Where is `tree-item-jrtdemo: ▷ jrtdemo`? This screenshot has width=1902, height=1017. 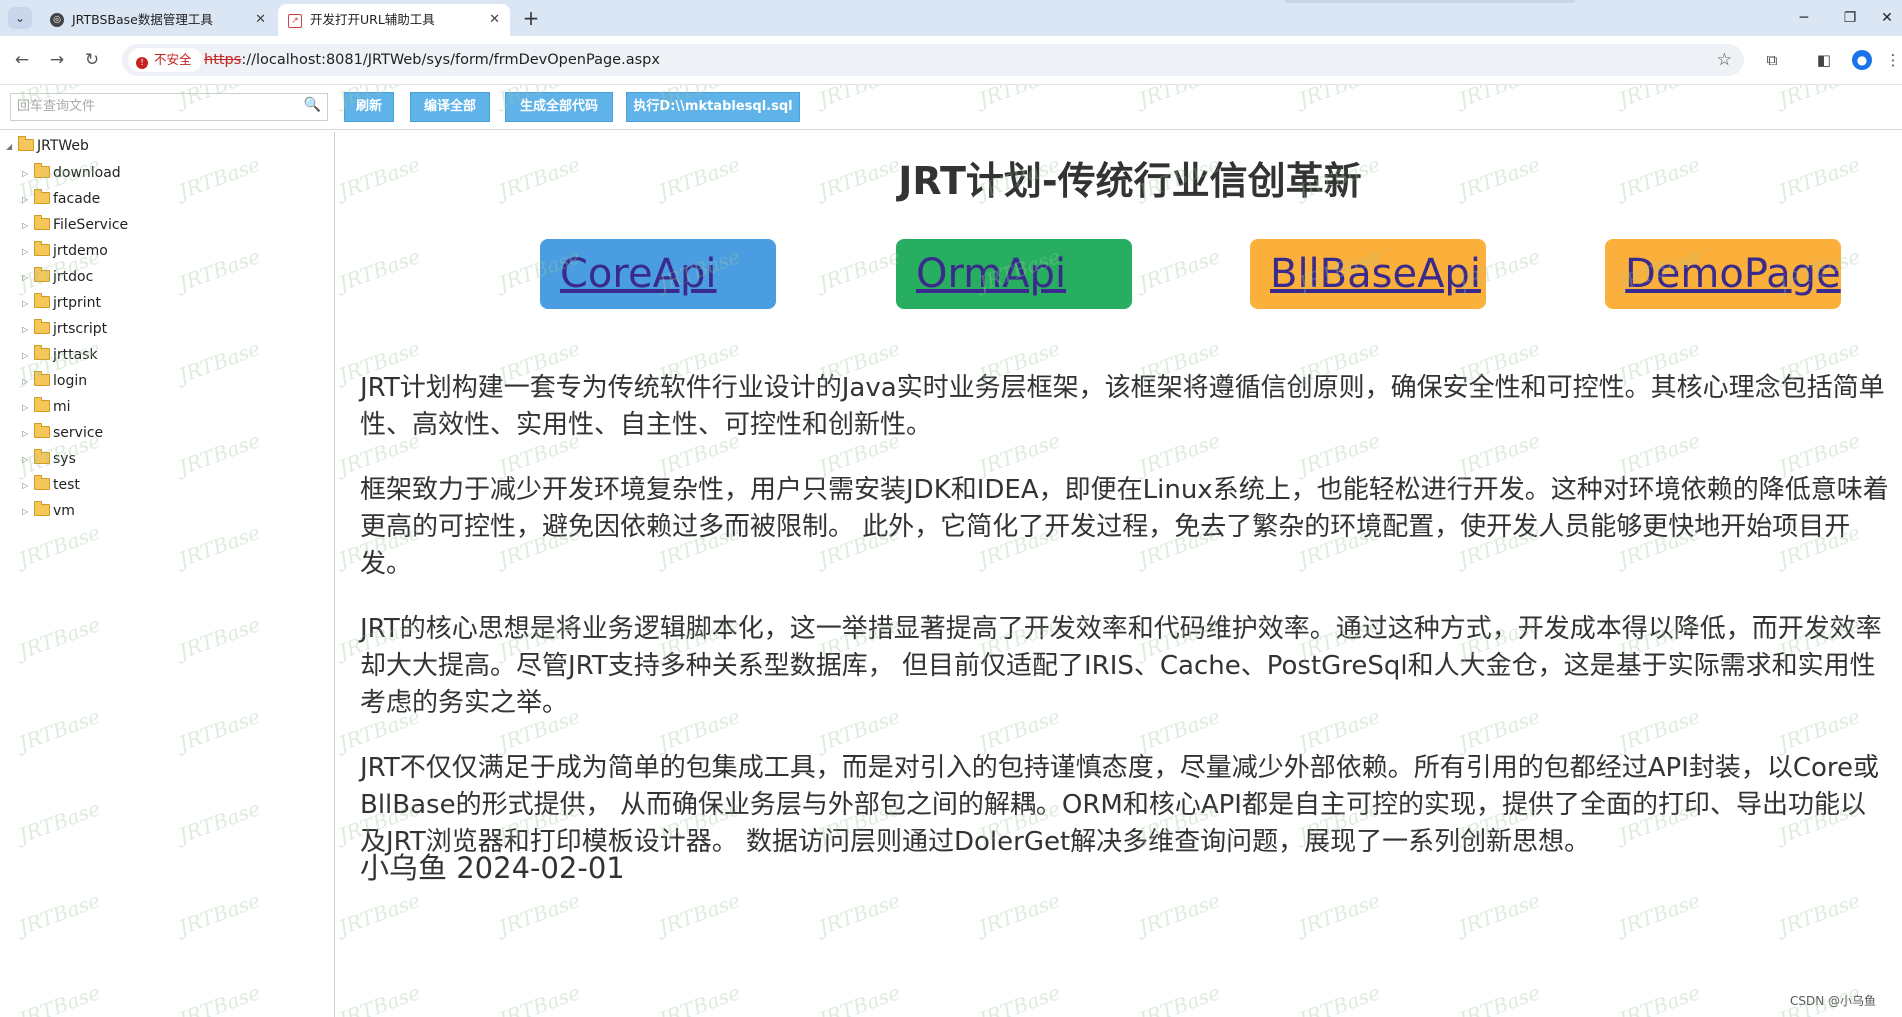 tree-item-jrtdemo: ▷ jrtdemo is located at coordinates (65, 251).